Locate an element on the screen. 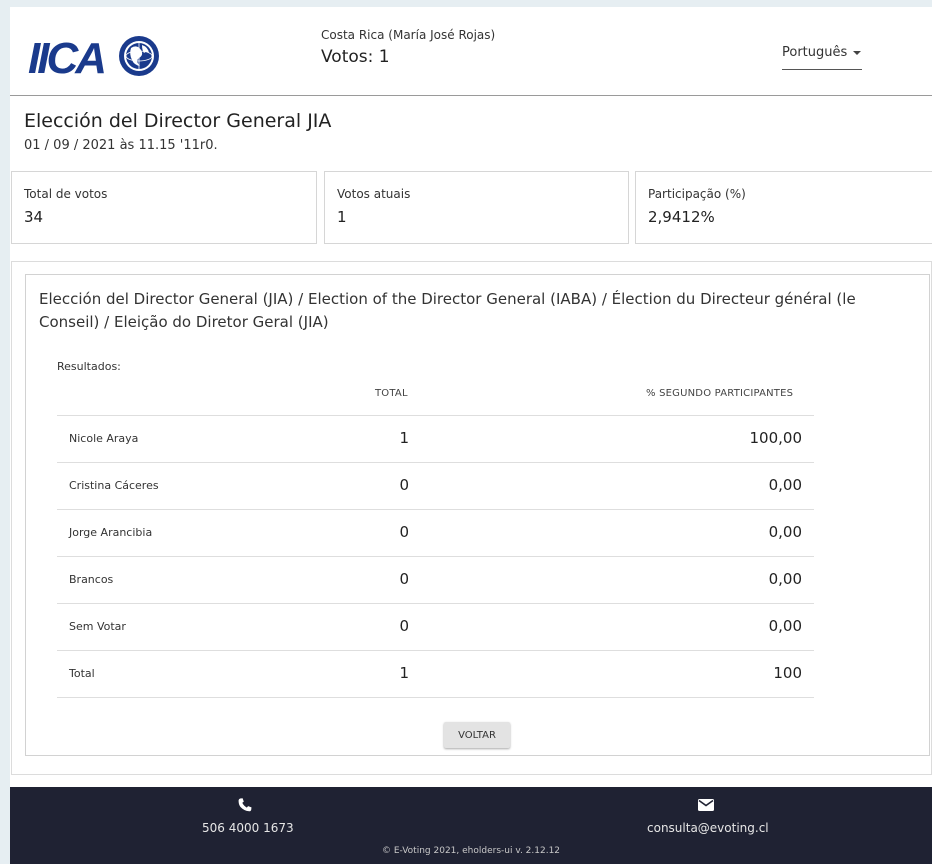  back-button: VOLTAR is located at coordinates (477, 735).